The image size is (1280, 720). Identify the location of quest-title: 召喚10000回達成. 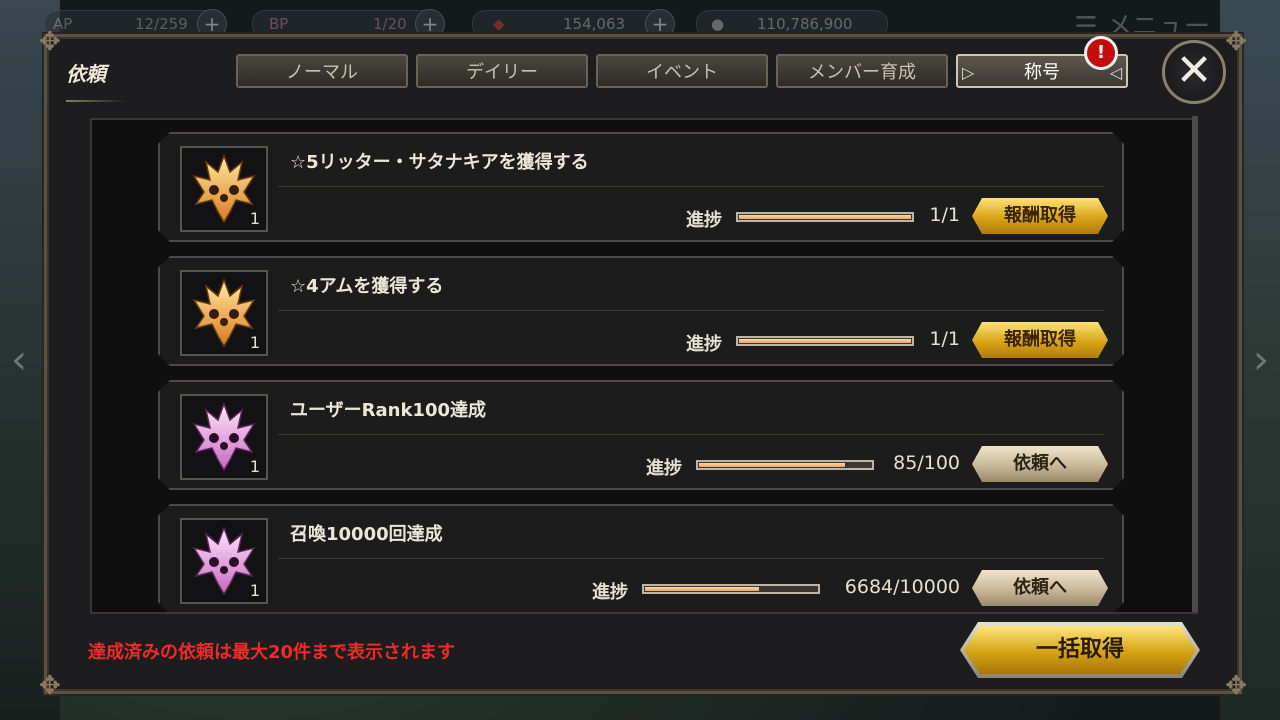
(366, 534).